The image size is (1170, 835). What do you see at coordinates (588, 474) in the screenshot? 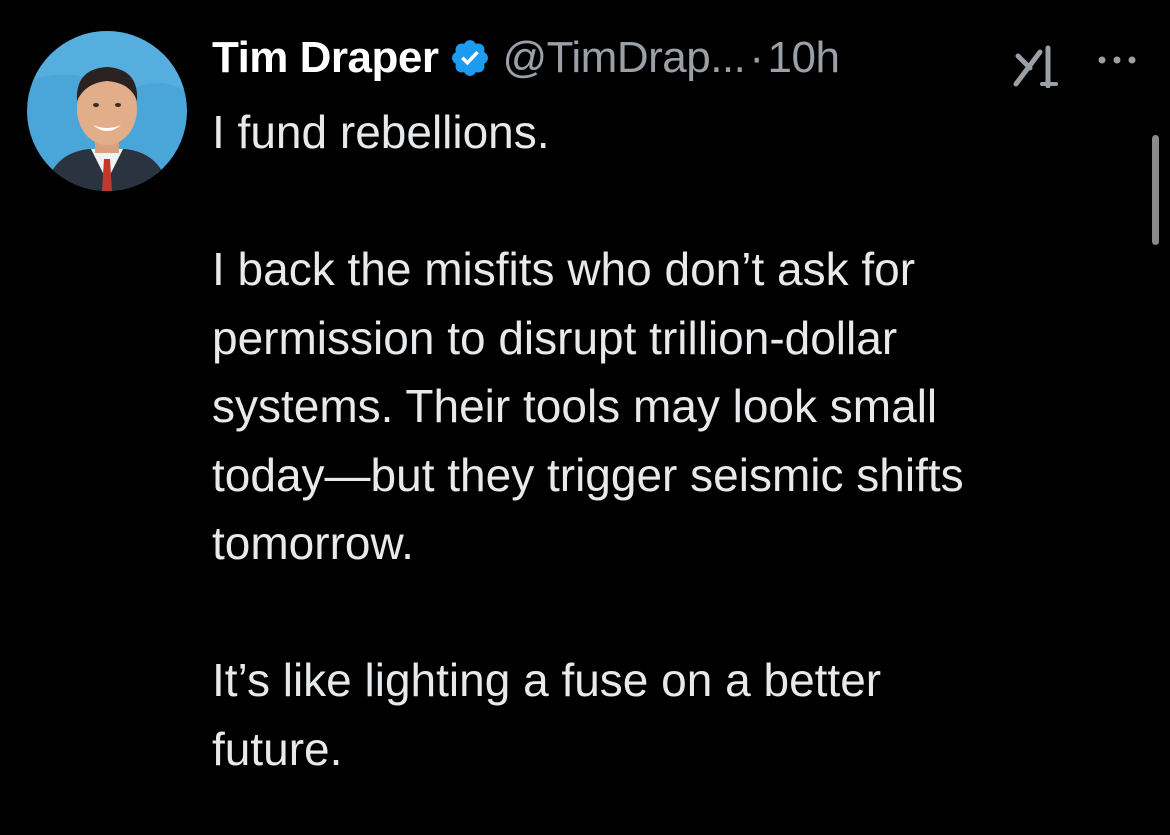
I see `text-line: today—but they trigger seismic shifts` at bounding box center [588, 474].